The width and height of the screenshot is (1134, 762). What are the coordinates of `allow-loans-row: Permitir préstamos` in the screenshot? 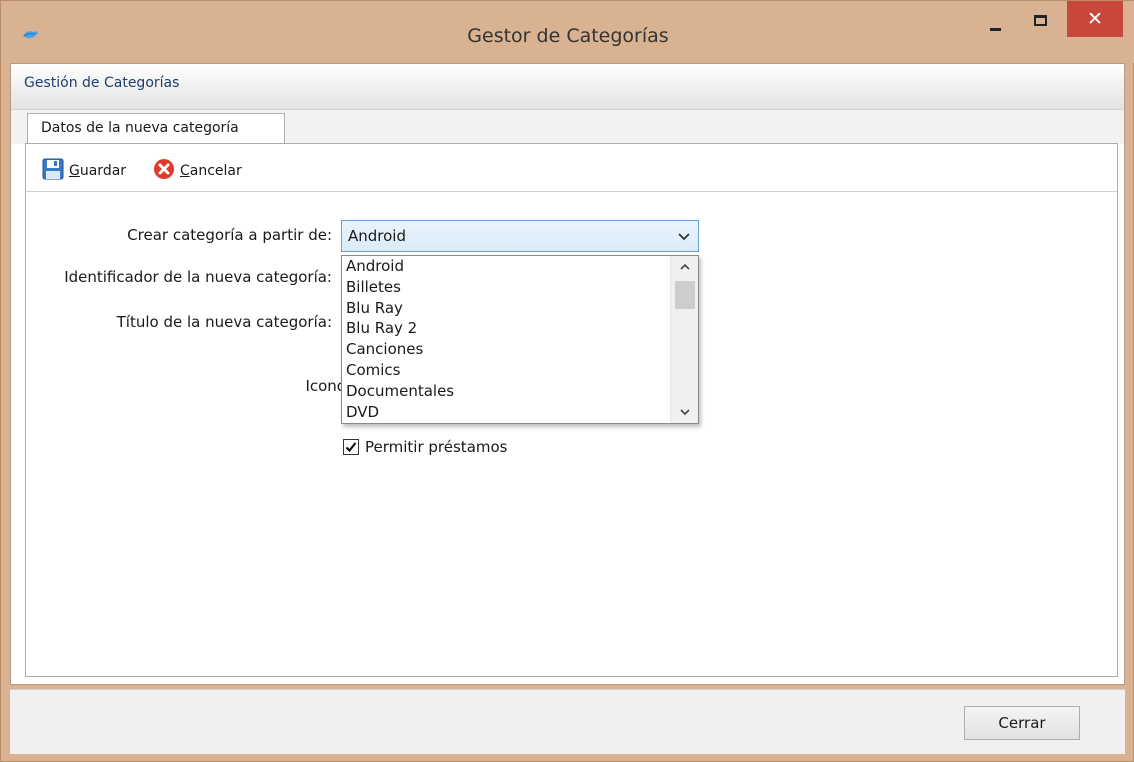 It's located at (425, 447).